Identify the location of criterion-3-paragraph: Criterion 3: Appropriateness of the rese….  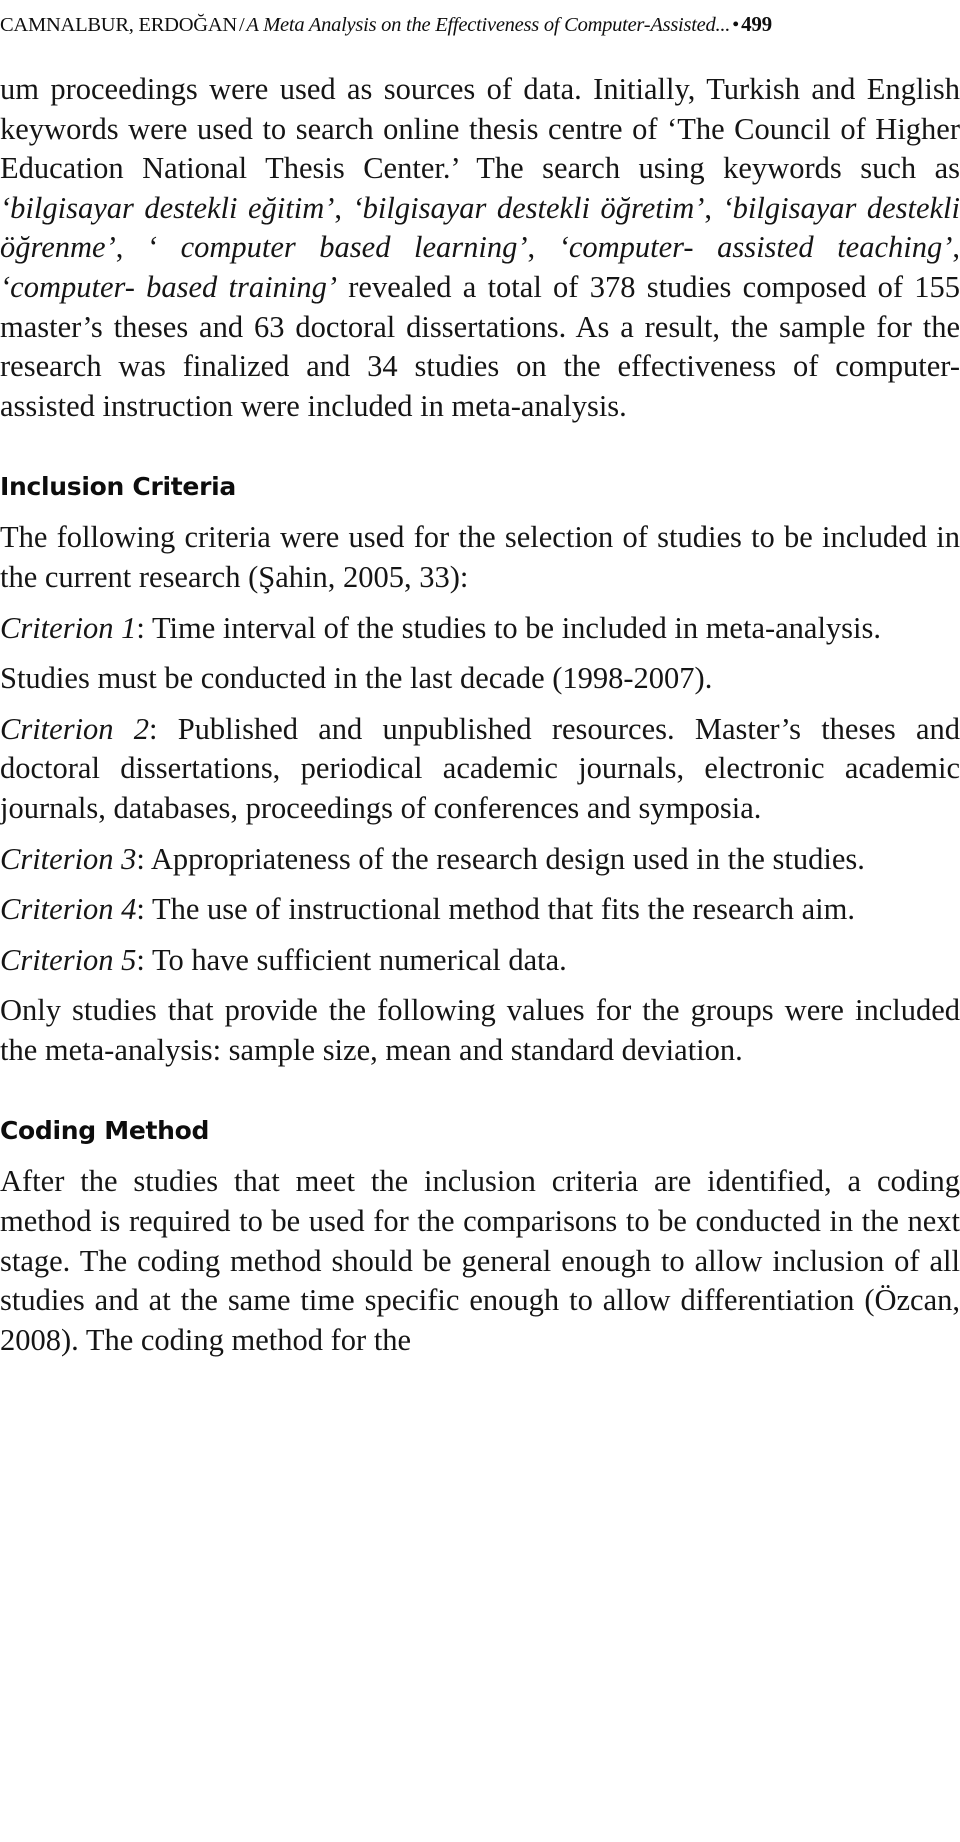
(480, 860).